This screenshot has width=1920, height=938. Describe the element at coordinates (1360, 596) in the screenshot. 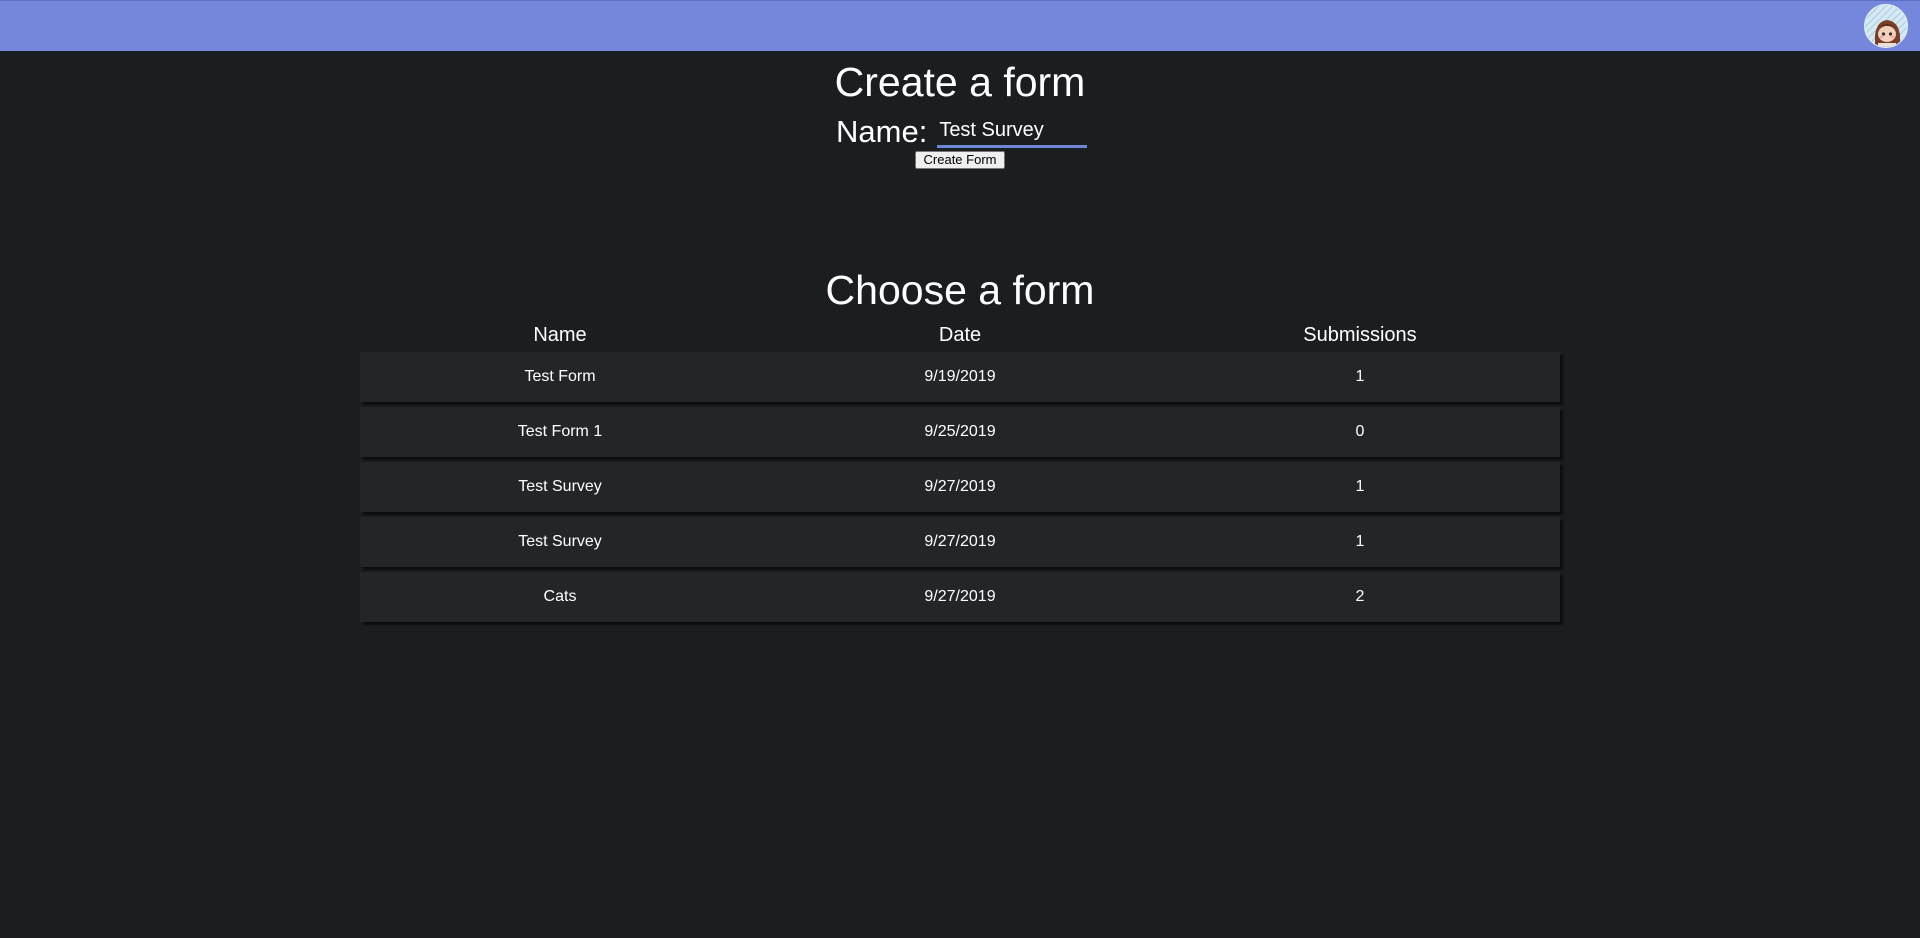

I see `row-submissions: 2` at that location.